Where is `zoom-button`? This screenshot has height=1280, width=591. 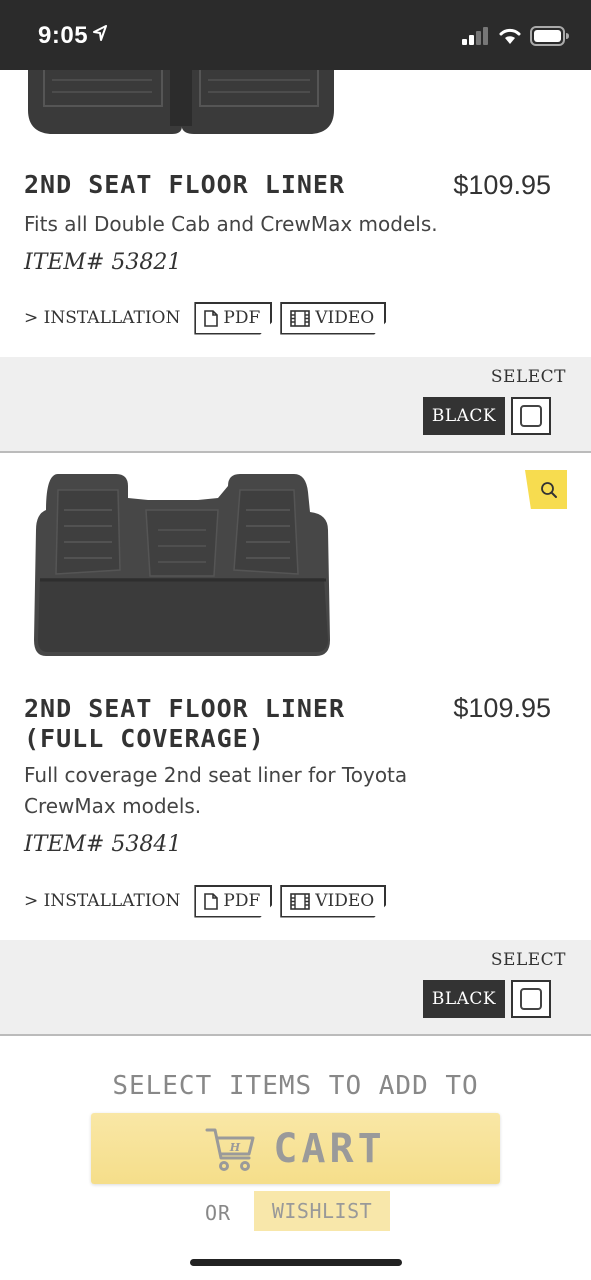
zoom-button is located at coordinates (546, 489).